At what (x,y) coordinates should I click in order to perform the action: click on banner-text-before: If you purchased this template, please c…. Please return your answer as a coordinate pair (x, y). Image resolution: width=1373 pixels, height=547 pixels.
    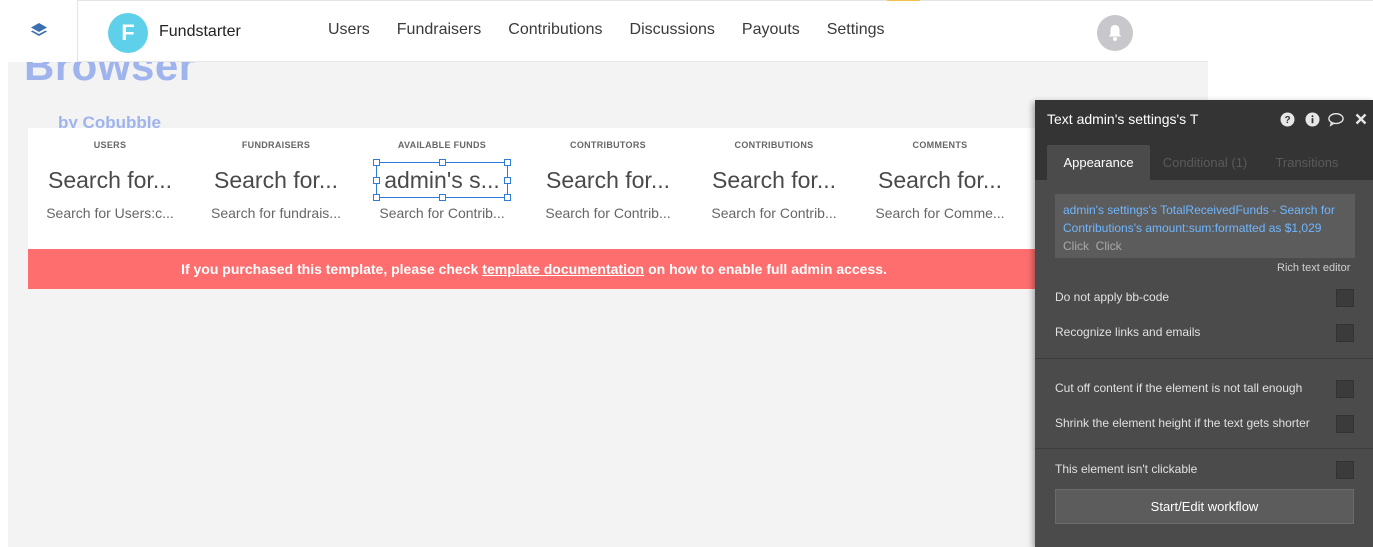
    Looking at the image, I should click on (330, 269).